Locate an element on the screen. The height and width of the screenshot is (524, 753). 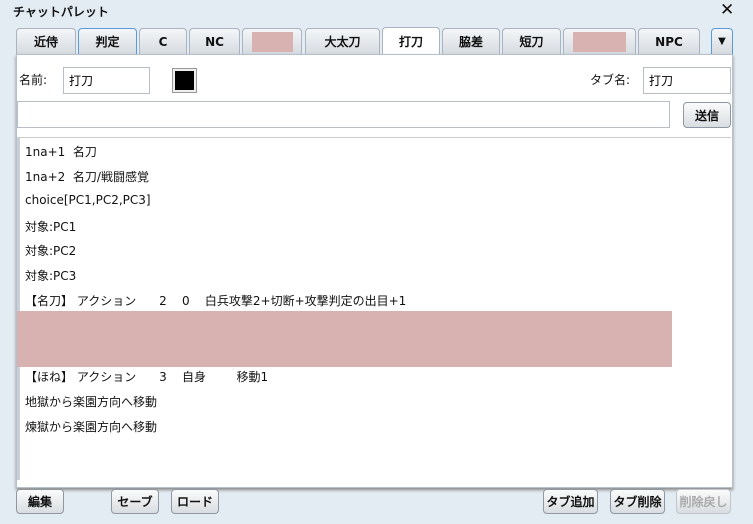
window-title: チャットパレット is located at coordinates (61, 12).